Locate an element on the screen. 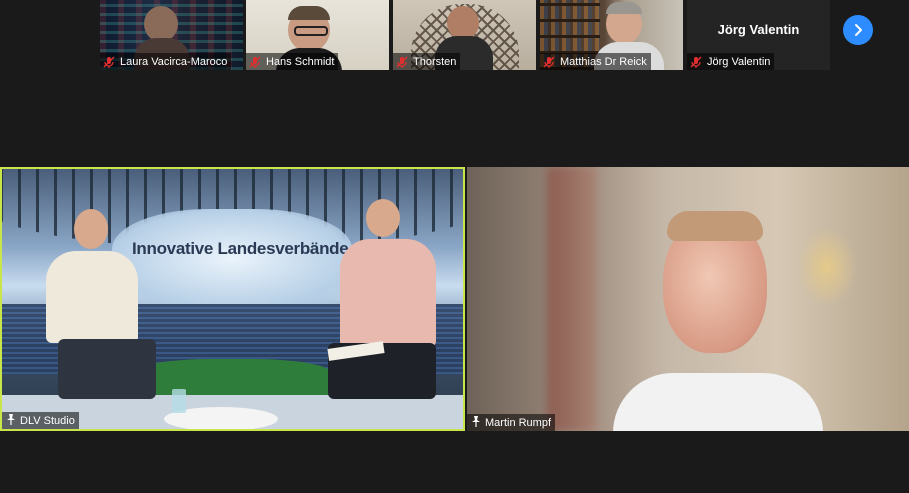  participant-name: Hans Schmidt is located at coordinates (300, 61).